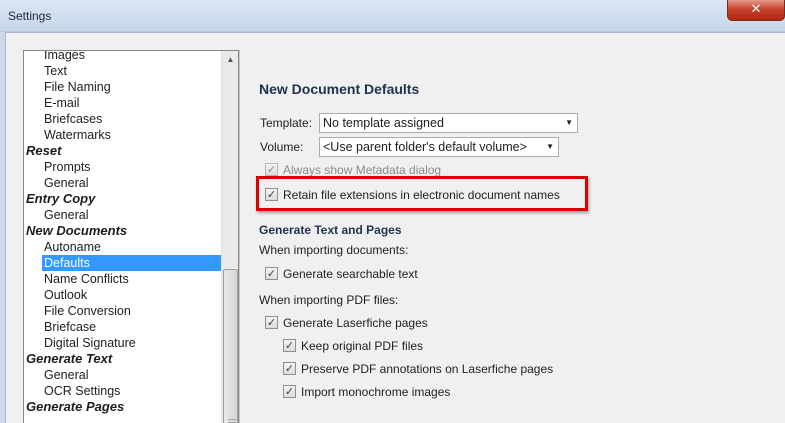 The width and height of the screenshot is (785, 423). What do you see at coordinates (77, 230) in the screenshot?
I see `tree-item-label: New Documents` at bounding box center [77, 230].